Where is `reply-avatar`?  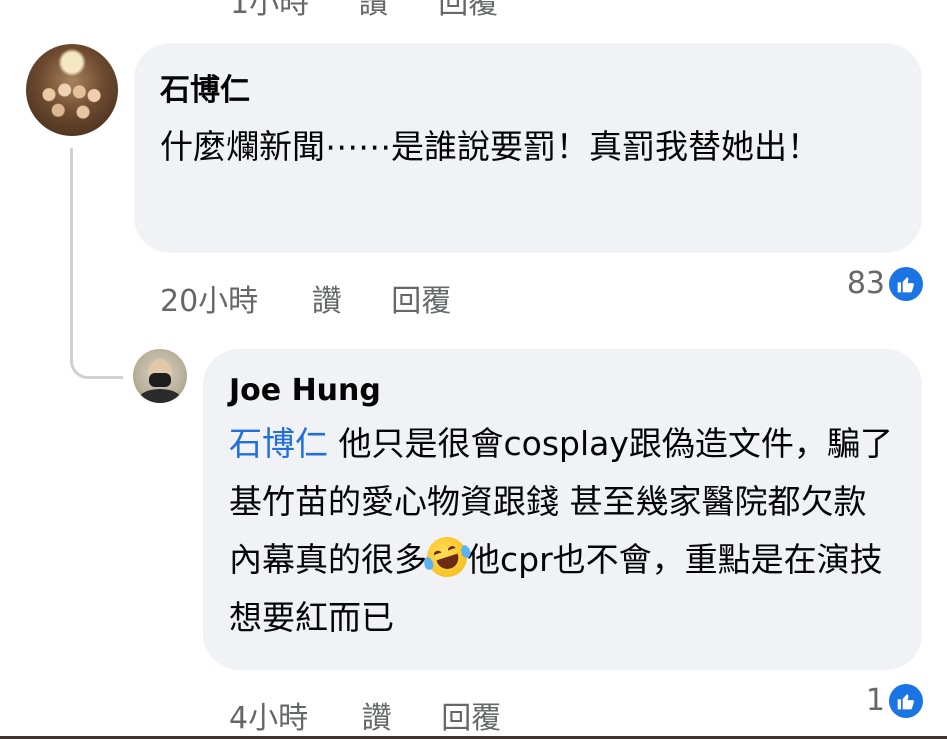 reply-avatar is located at coordinates (160, 376).